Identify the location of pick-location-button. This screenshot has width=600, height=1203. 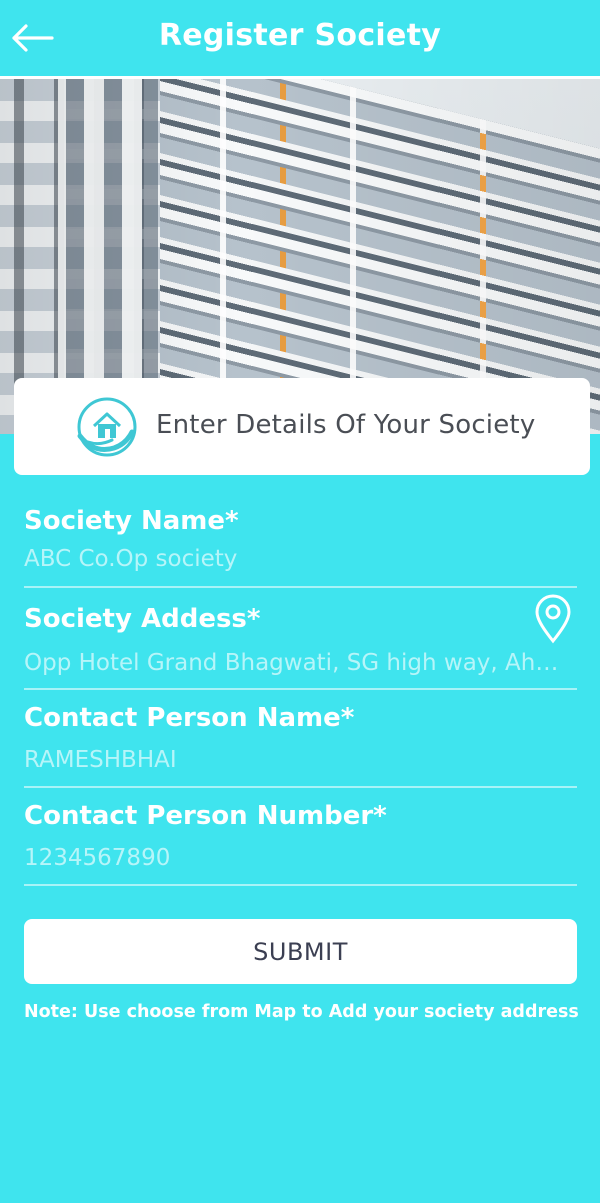
(553, 619).